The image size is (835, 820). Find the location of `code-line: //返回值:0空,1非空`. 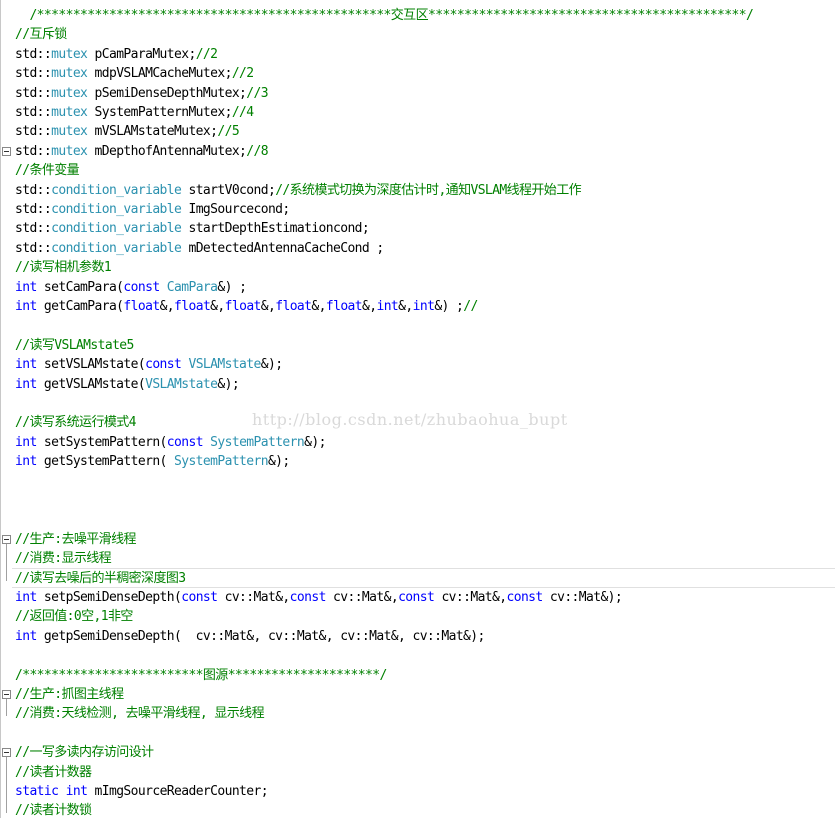

code-line: //返回值:0空,1非空 is located at coordinates (74, 616).